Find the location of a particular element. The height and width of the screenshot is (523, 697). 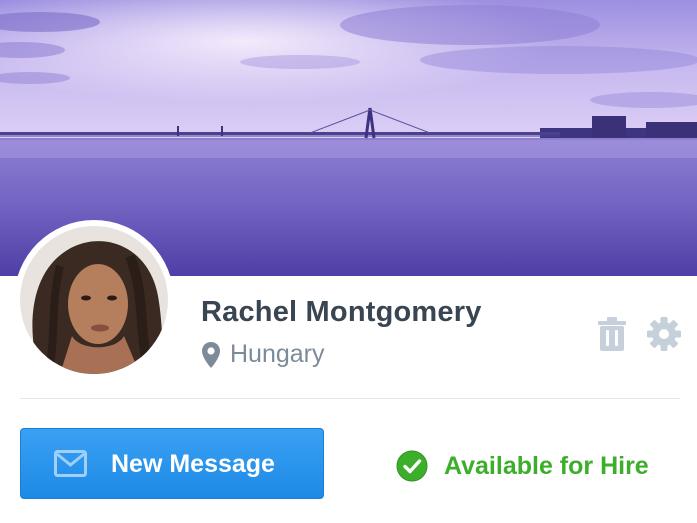

location-label: Hungary is located at coordinates (277, 354).